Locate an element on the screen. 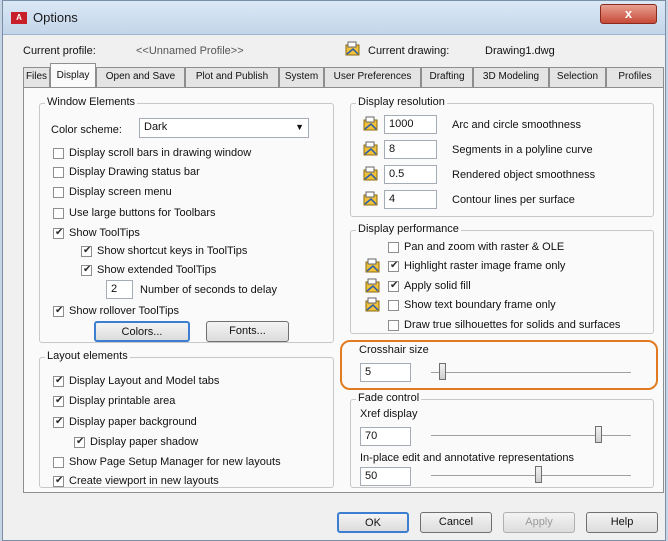  tab-display: Display is located at coordinates (73, 75).